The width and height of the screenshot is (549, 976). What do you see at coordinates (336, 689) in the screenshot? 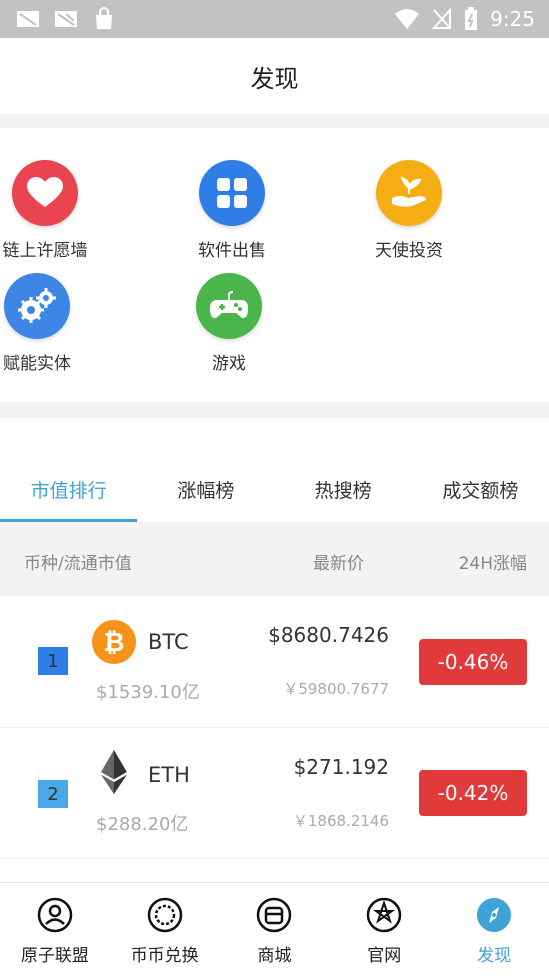
I see `price-cny: ￥59800.7677` at bounding box center [336, 689].